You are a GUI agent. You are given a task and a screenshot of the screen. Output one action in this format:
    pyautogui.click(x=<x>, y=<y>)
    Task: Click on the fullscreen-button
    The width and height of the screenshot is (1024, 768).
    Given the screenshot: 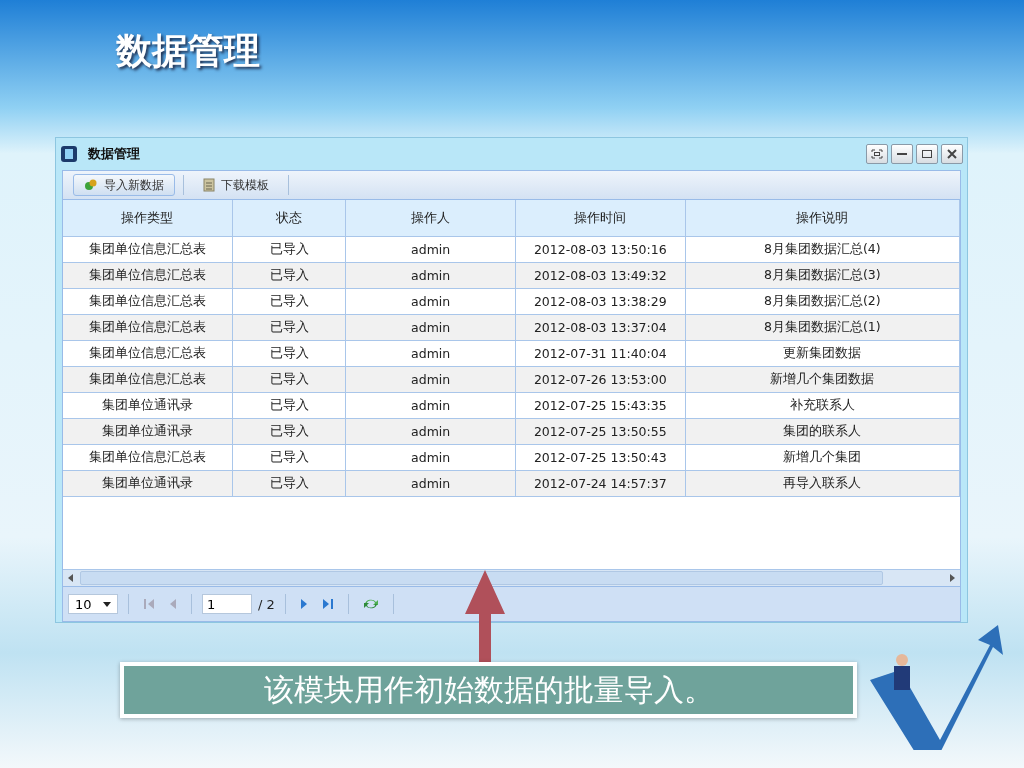 What is the action you would take?
    pyautogui.click(x=877, y=154)
    